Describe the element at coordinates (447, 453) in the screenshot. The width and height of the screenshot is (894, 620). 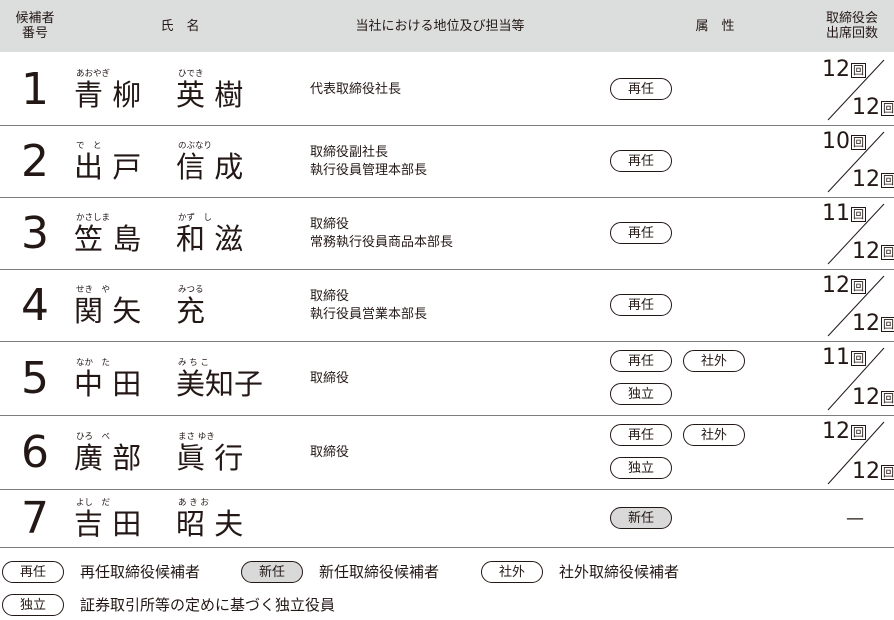
I see `table-row: 6 ひろ べまさ ゆき廣 部眞 行取締役 再任 社外 独立 12 回 12 回` at that location.